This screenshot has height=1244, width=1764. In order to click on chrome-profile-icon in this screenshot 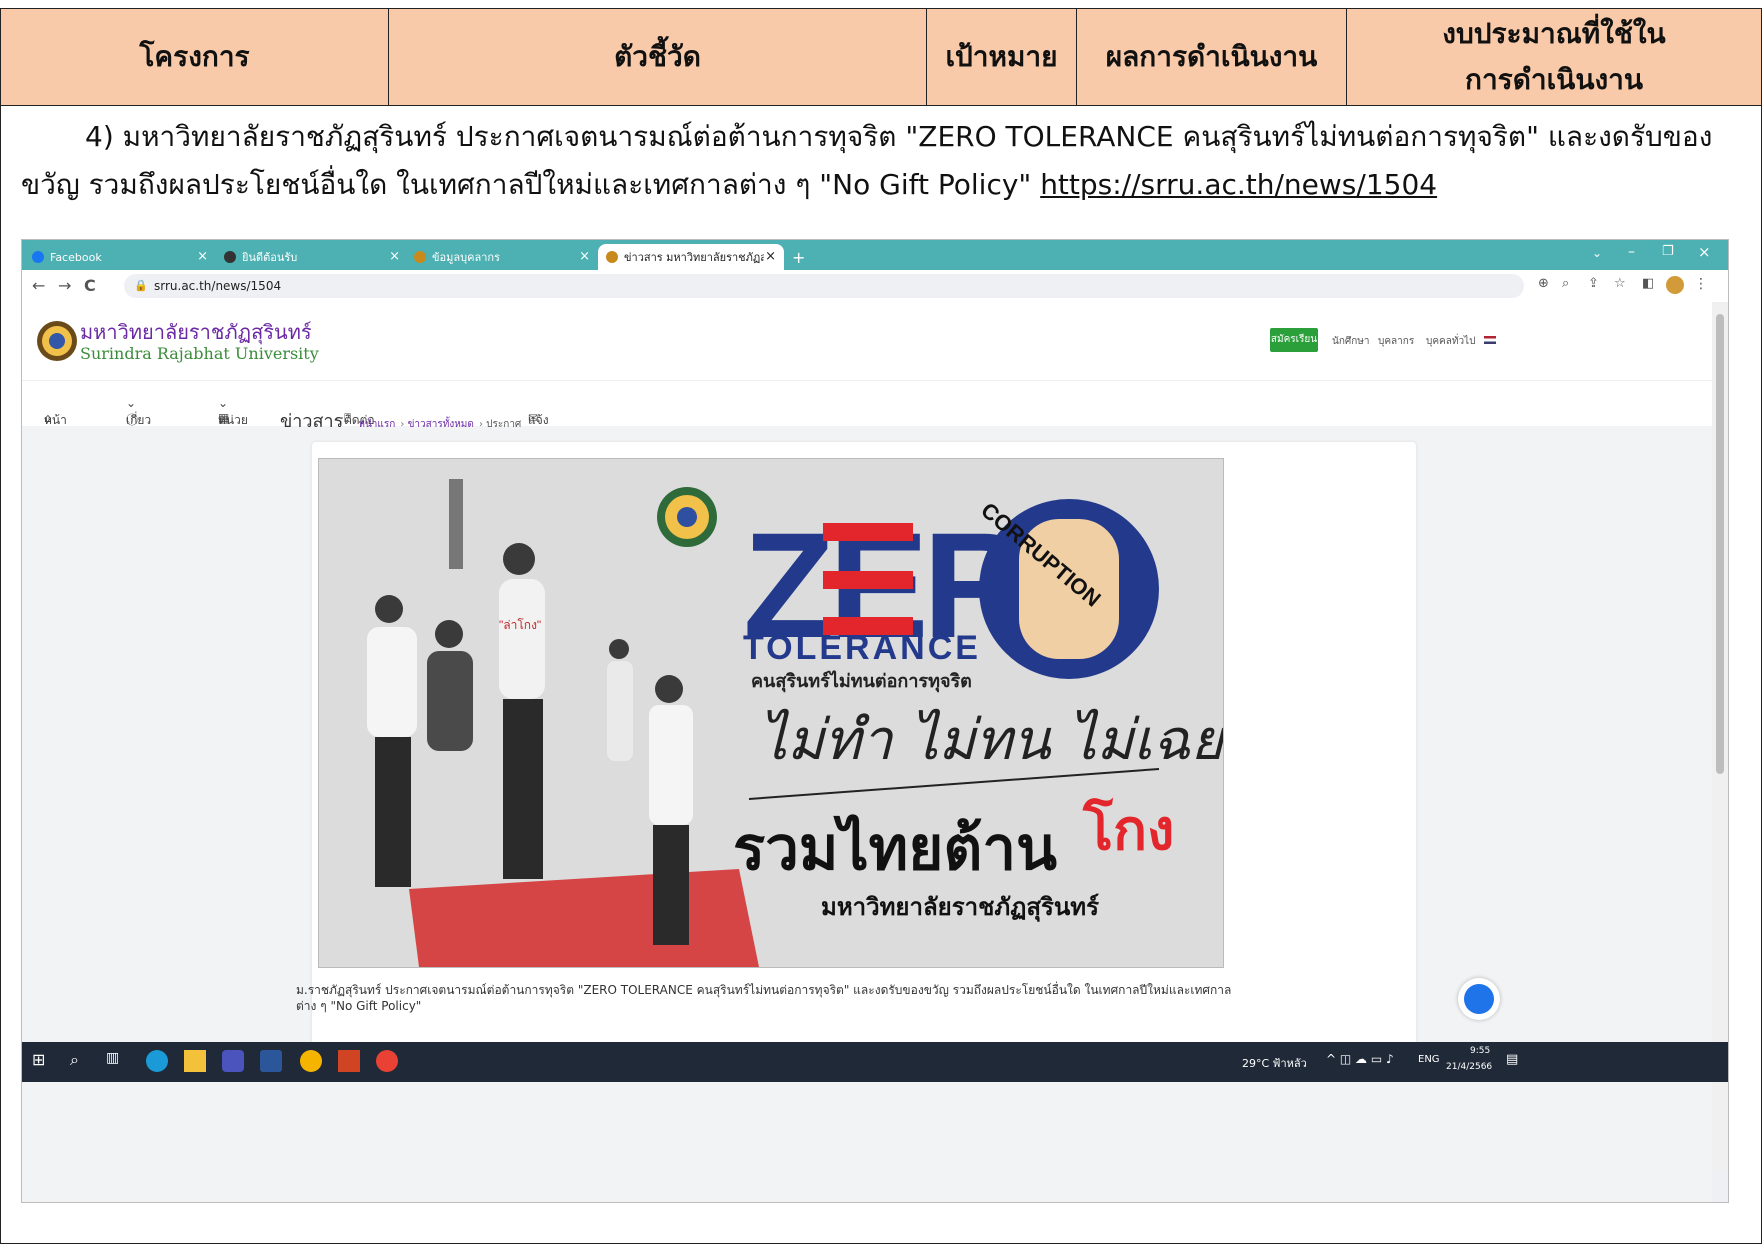, I will do `click(387, 1061)`.